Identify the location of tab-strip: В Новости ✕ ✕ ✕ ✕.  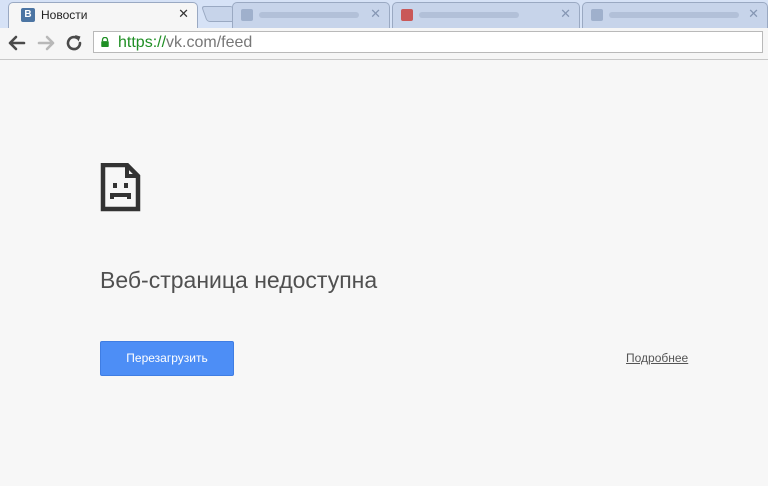
(384, 14).